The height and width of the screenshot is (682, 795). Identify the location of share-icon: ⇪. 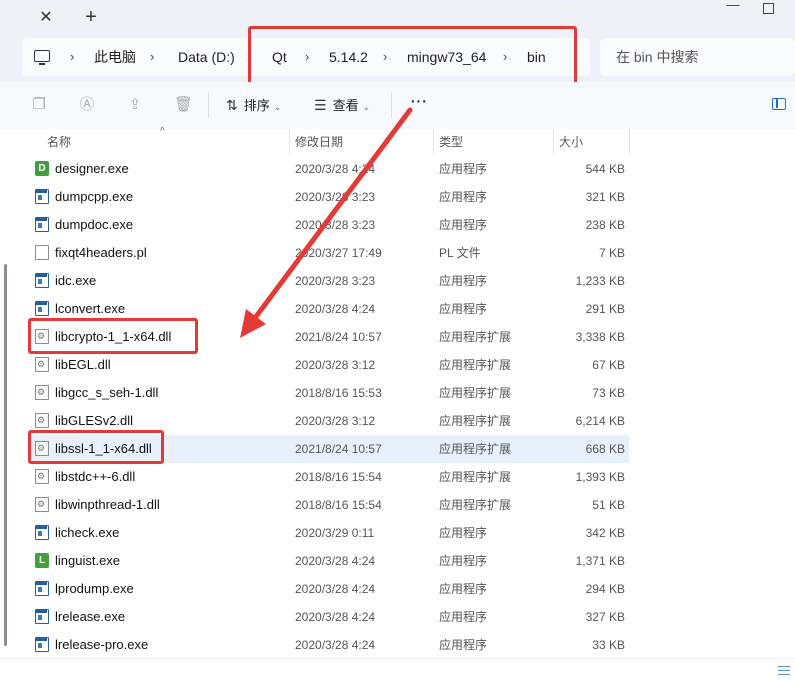
(135, 105).